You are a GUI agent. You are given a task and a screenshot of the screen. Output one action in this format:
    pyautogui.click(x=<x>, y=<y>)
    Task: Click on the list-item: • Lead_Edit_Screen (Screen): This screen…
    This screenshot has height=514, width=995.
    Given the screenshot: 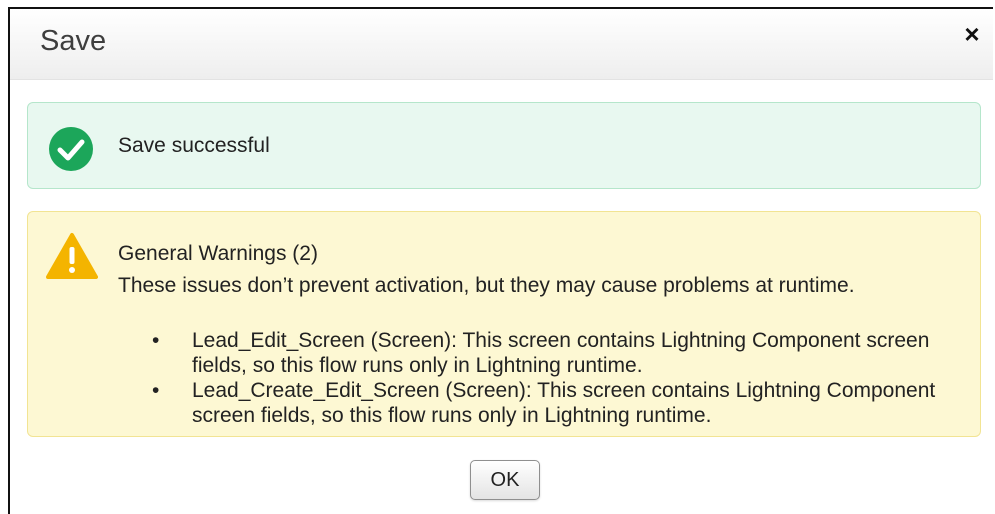 What is the action you would take?
    pyautogui.click(x=560, y=353)
    